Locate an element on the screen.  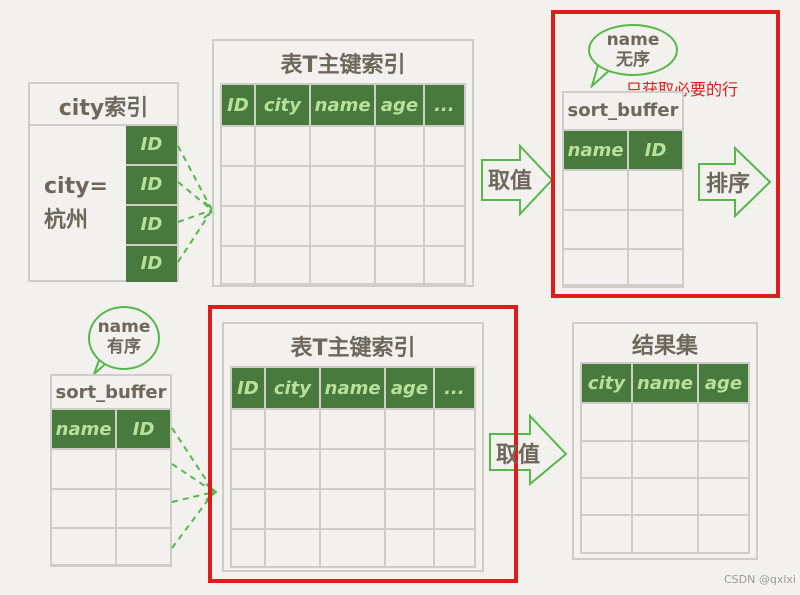
sort-buffer-top-table: name ID is located at coordinates (622, 208).